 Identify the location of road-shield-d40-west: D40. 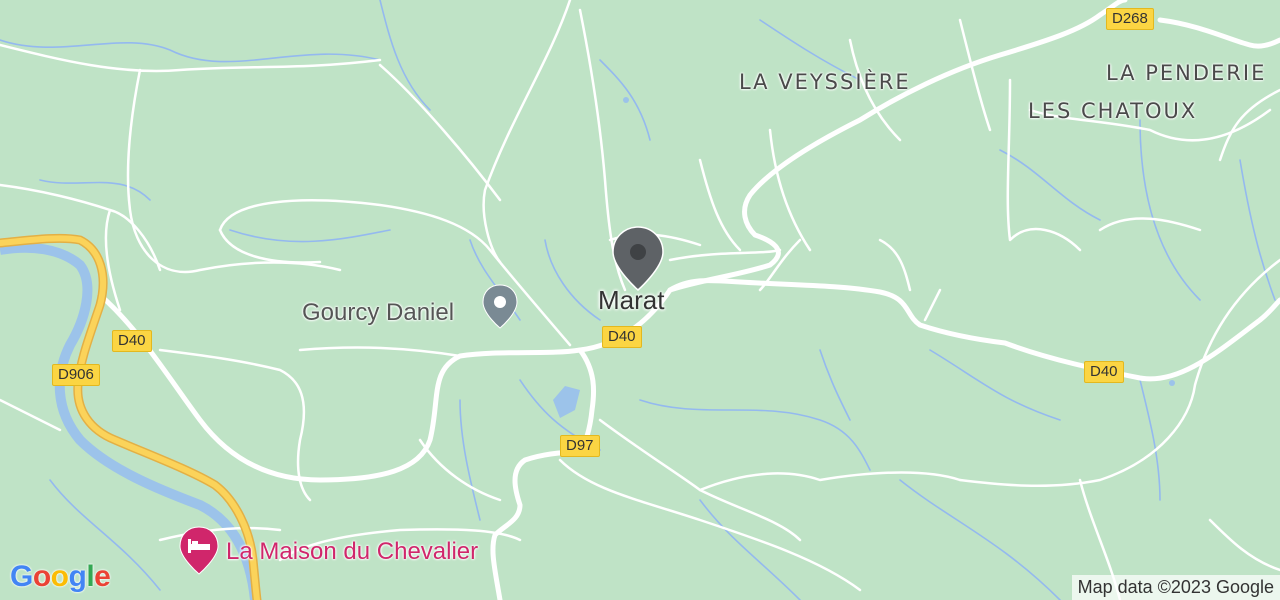
(132, 341).